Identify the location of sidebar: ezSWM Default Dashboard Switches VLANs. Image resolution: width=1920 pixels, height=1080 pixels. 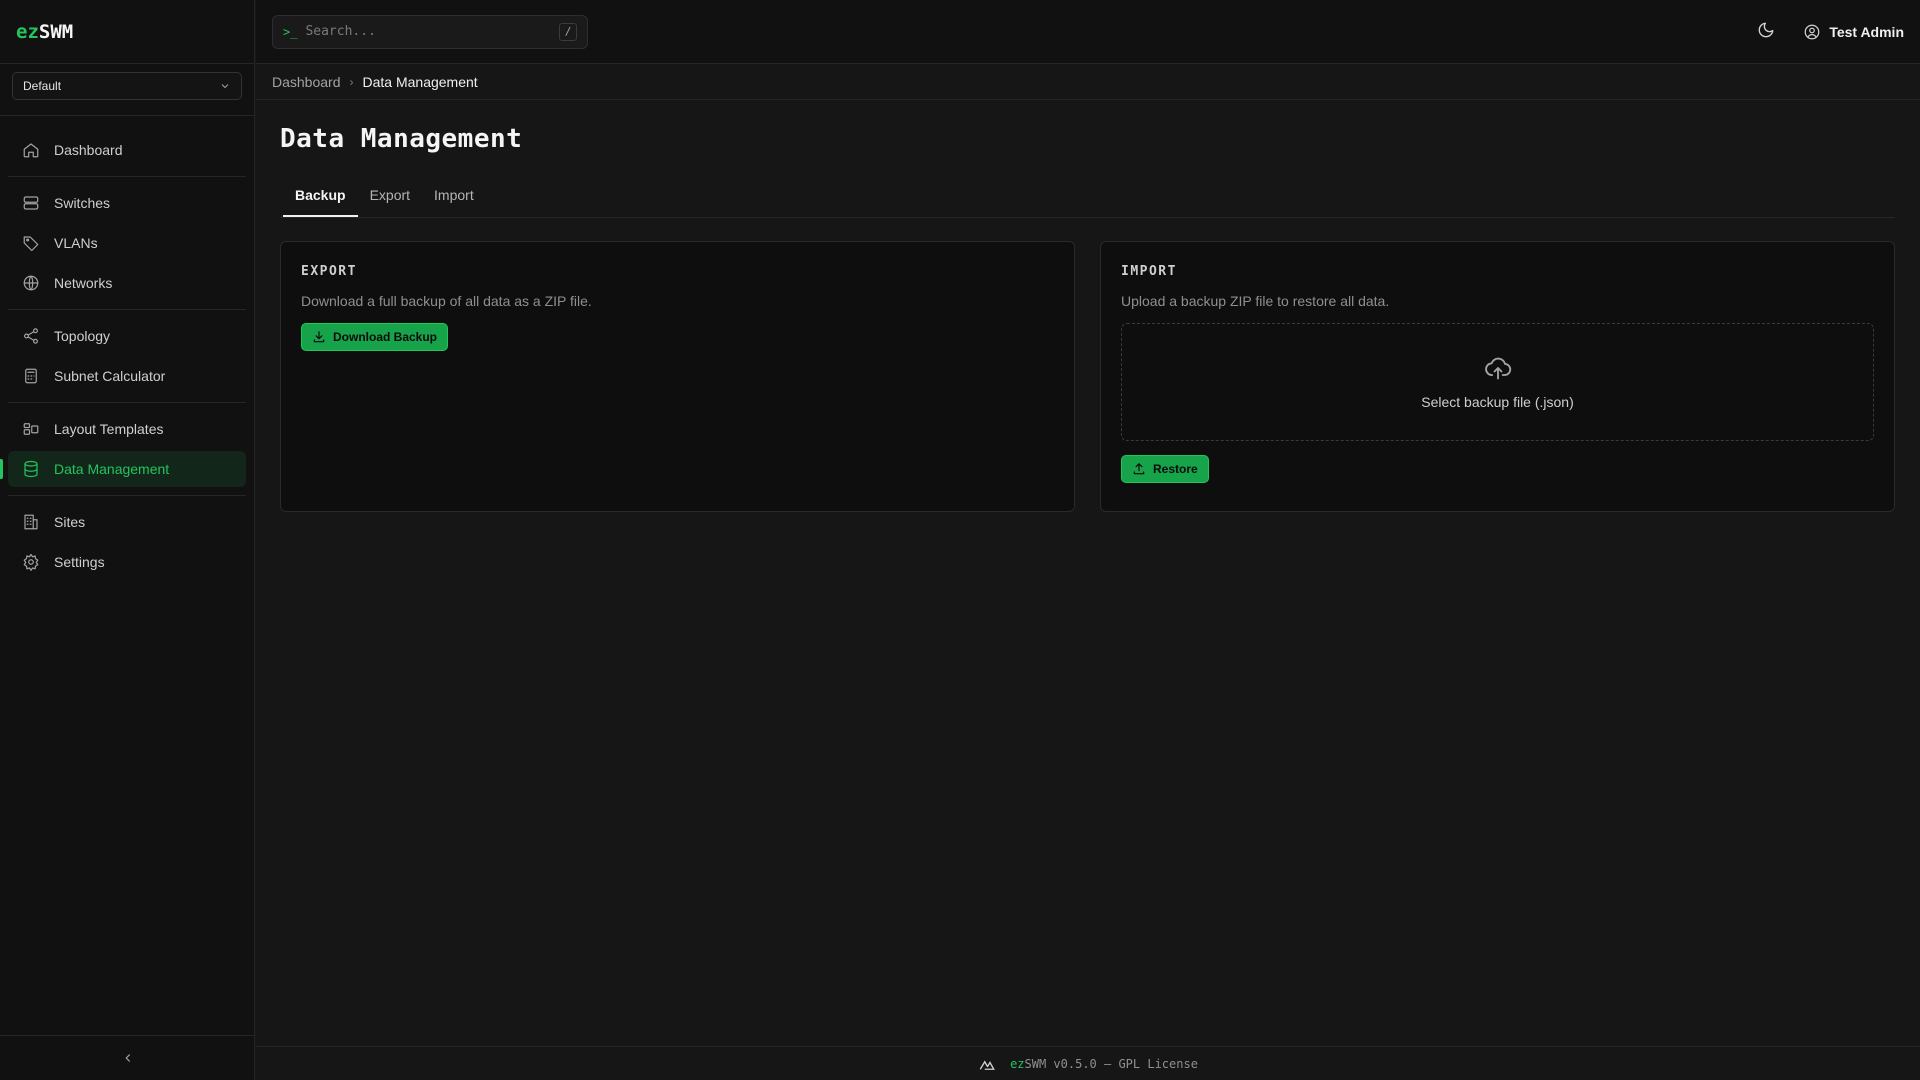
(127, 540).